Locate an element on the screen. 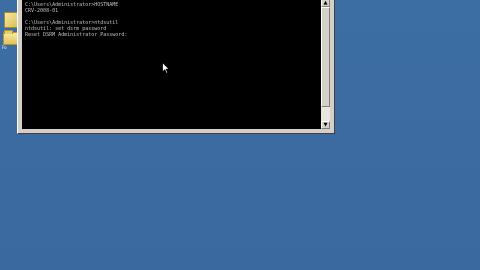 This screenshot has width=480, height=270. scroll-thumb is located at coordinates (325, 57).